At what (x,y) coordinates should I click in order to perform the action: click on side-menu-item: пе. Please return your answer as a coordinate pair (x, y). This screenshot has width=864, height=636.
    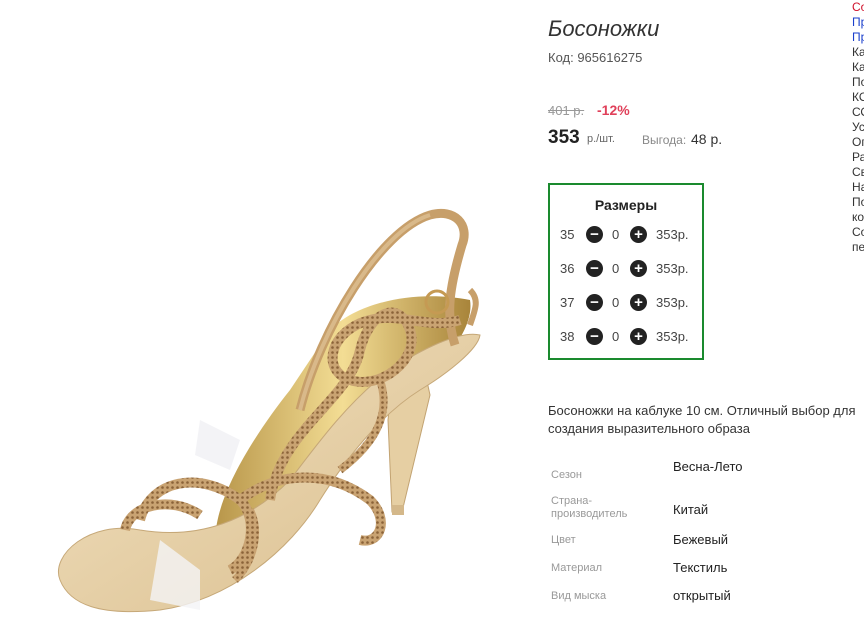
    Looking at the image, I should click on (858, 247).